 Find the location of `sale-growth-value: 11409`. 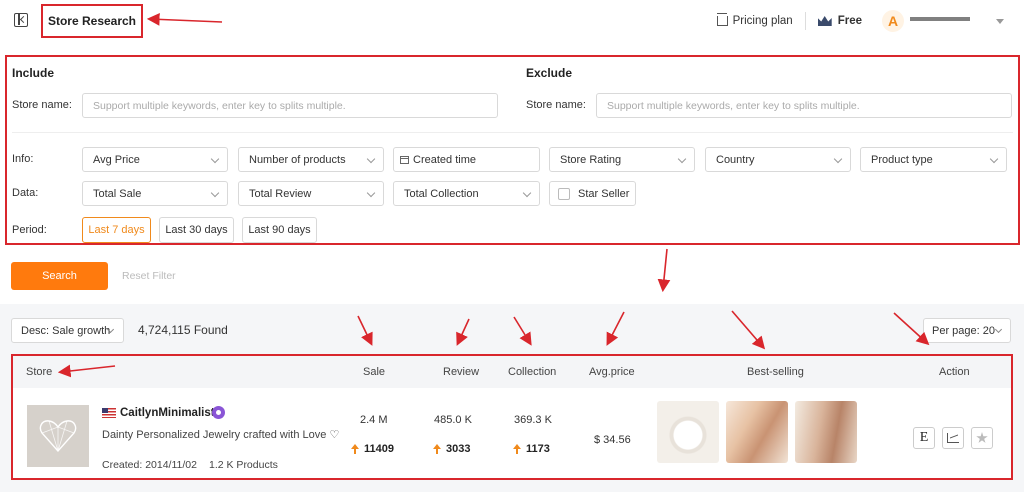

sale-growth-value: 11409 is located at coordinates (379, 449).